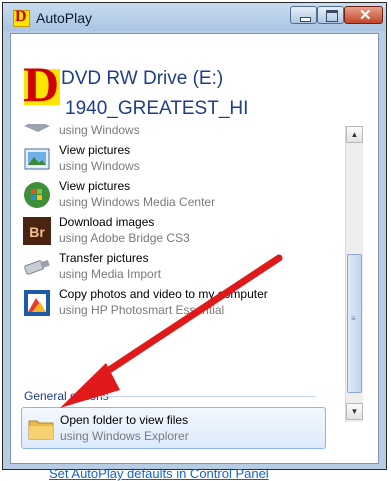  What do you see at coordinates (353, 318) in the screenshot?
I see `grip-icon: ≡` at bounding box center [353, 318].